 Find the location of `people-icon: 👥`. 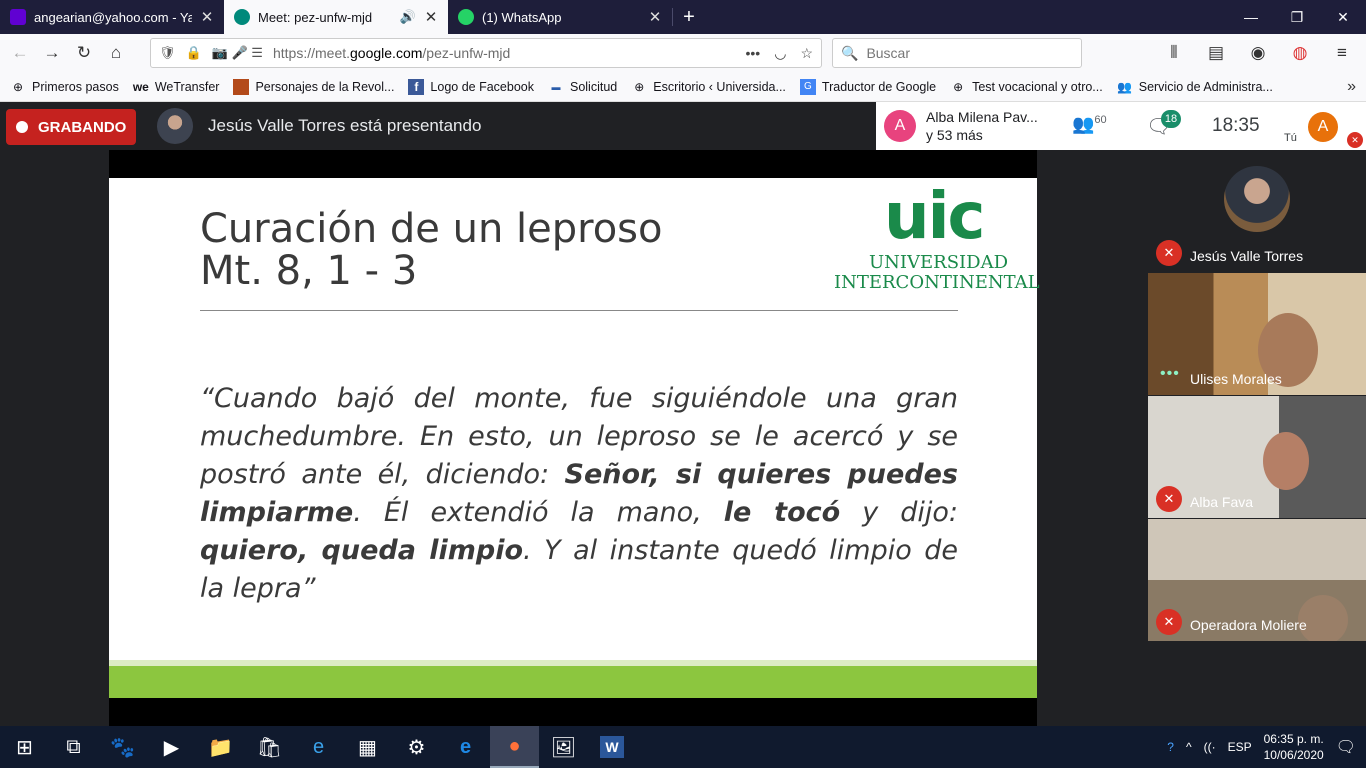

people-icon: 👥 is located at coordinates (1125, 86).